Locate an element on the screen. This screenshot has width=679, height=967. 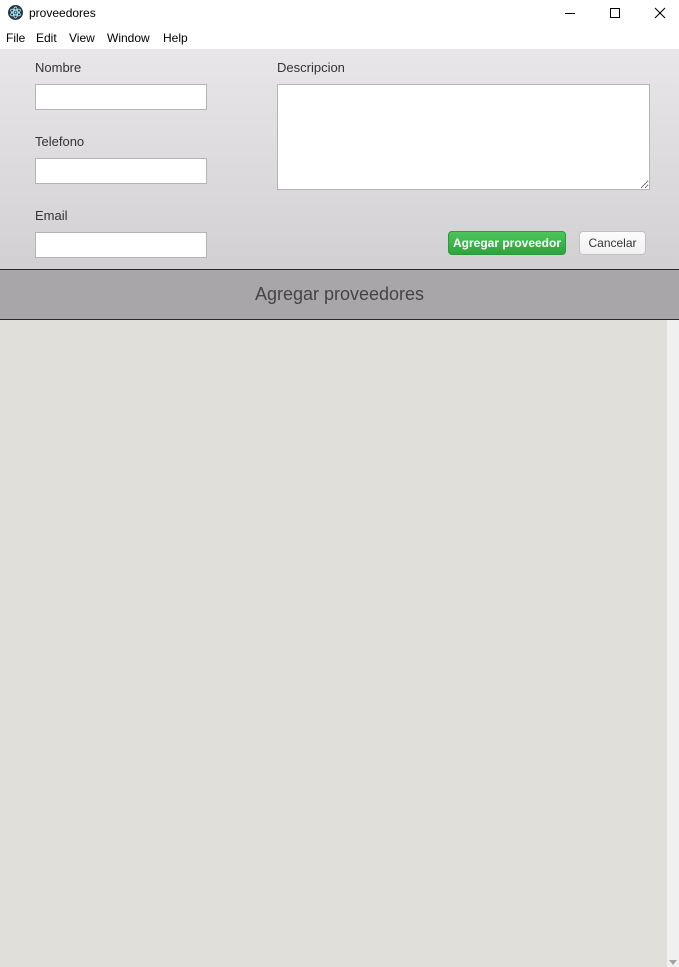
minimize-icon is located at coordinates (570, 13).